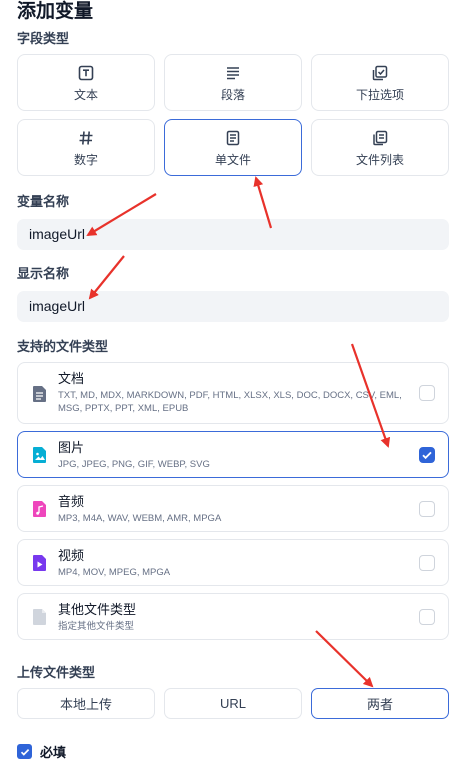 This screenshot has height=765, width=464. What do you see at coordinates (40, 617) in the screenshot?
I see `other-file-icon` at bounding box center [40, 617].